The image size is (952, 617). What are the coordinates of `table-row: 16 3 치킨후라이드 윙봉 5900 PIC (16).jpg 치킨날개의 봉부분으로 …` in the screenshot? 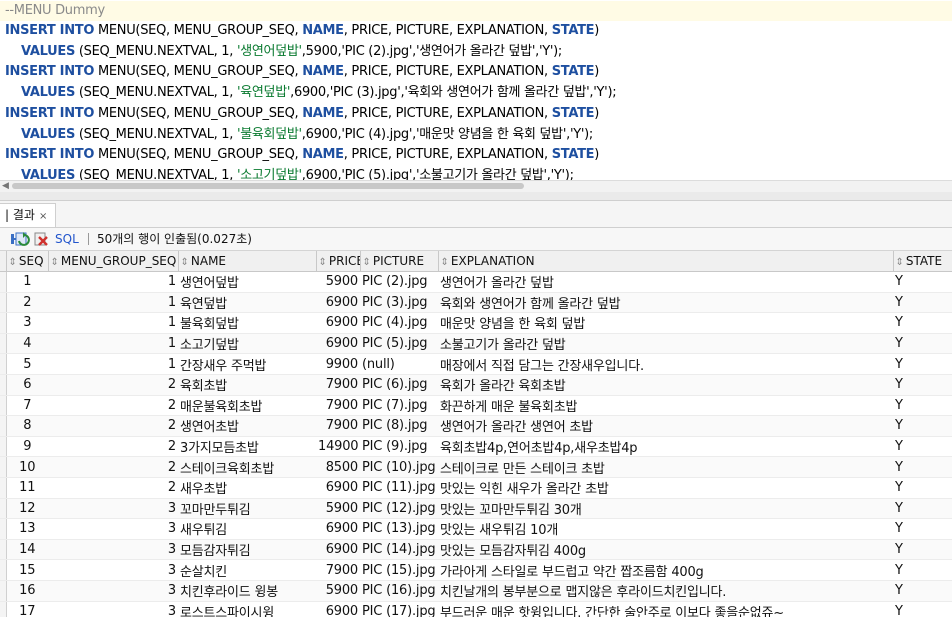 It's located at (476, 591).